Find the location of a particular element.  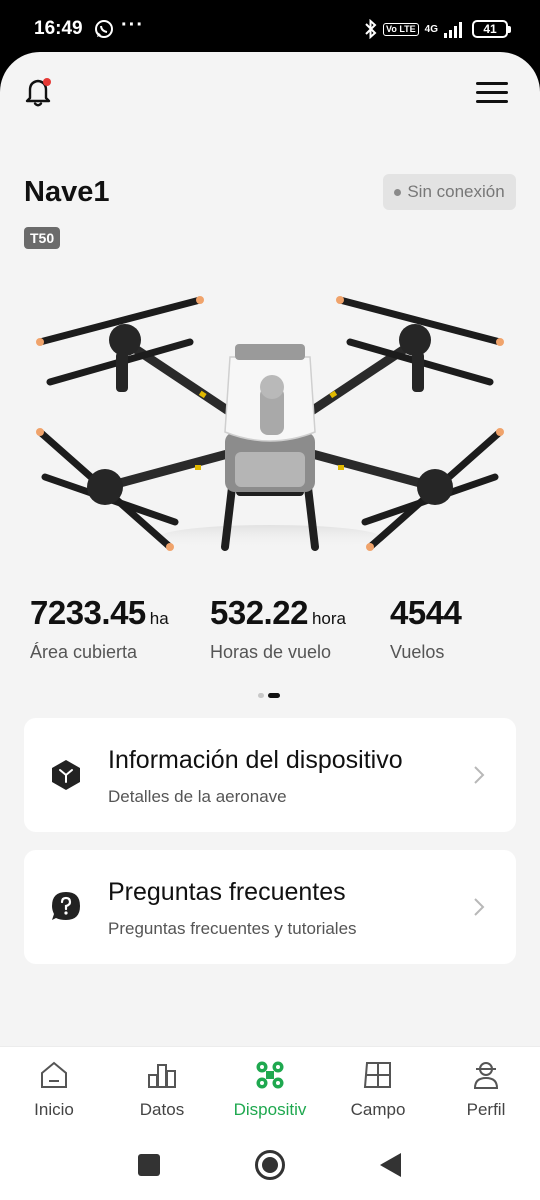

whatsapp-icon is located at coordinates (104, 29).